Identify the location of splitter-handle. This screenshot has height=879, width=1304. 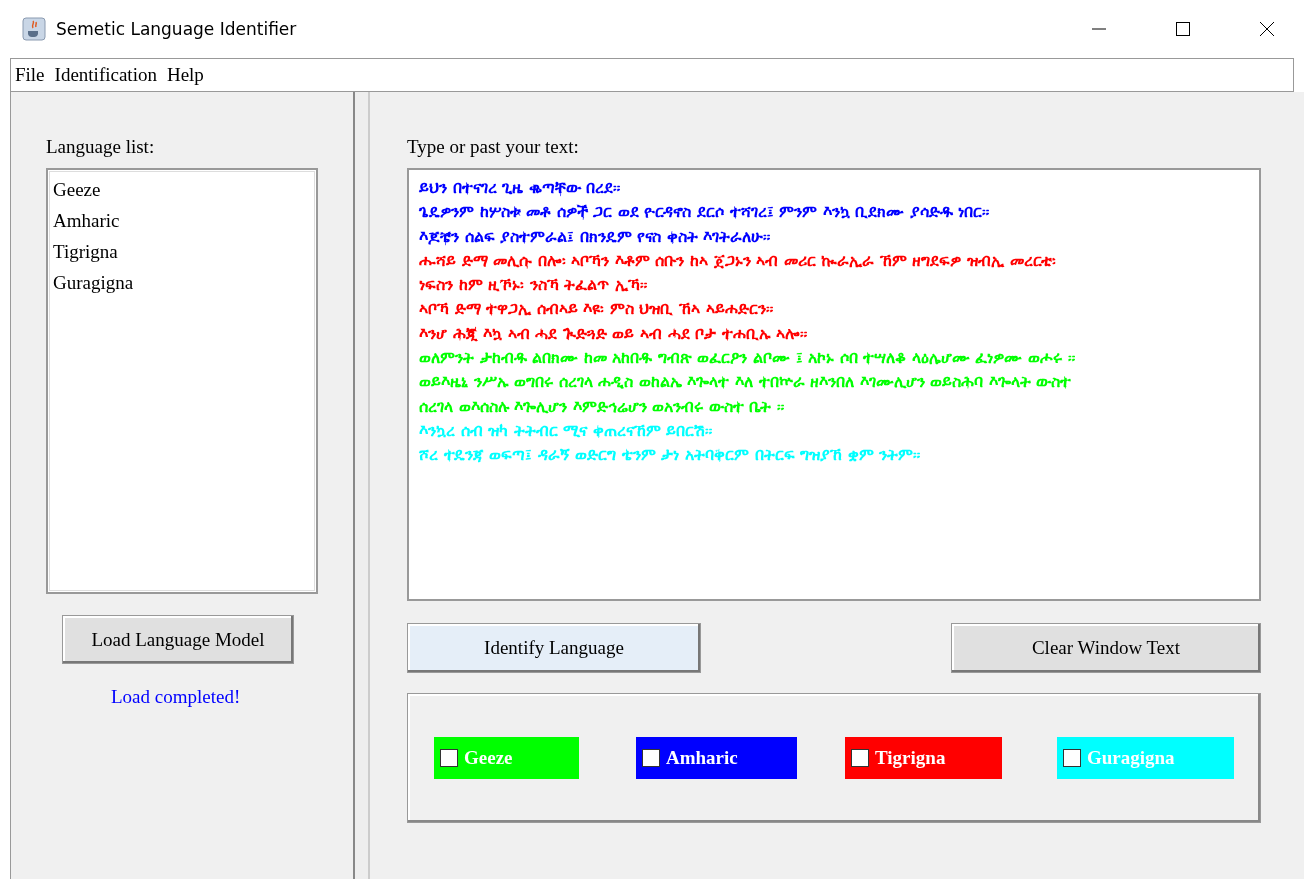
(361, 485).